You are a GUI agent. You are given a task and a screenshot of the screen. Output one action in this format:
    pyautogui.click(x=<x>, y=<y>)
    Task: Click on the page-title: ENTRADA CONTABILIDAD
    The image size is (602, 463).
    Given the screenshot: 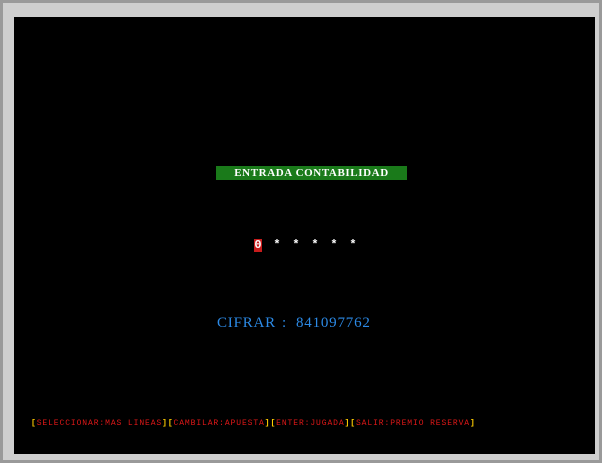 What is the action you would take?
    pyautogui.click(x=311, y=173)
    